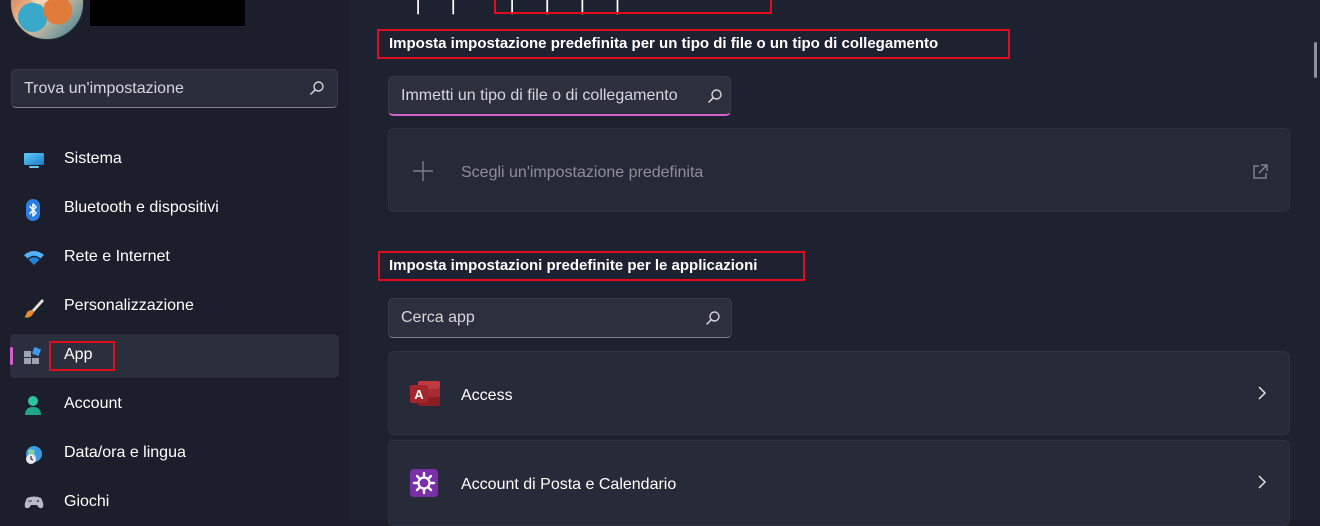 Image resolution: width=1320 pixels, height=526 pixels. Describe the element at coordinates (423, 173) in the screenshot. I see `plus-icon` at that location.